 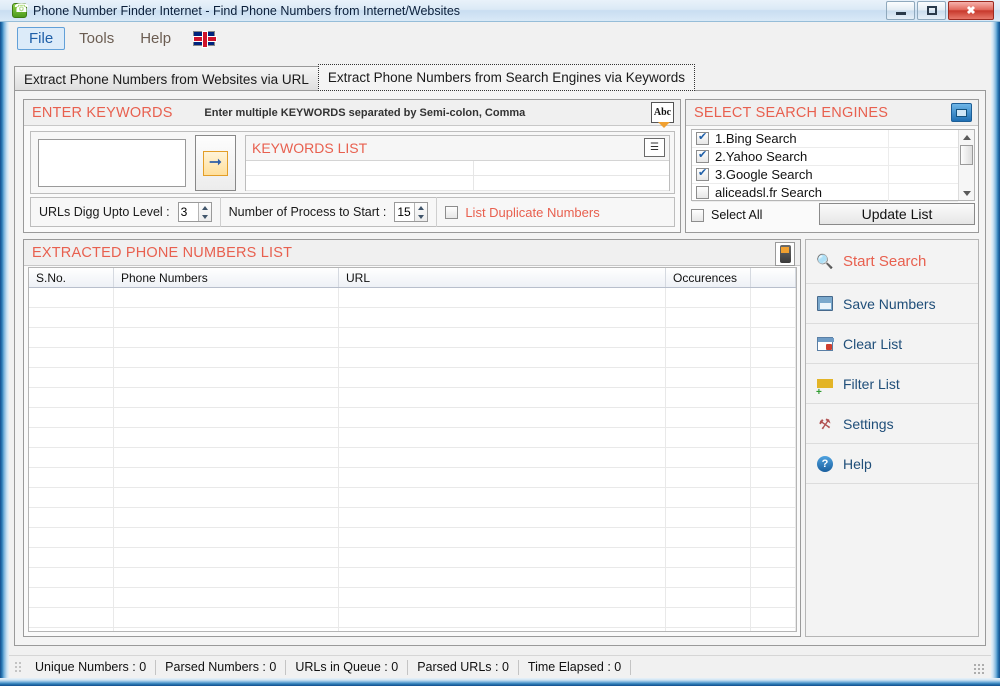 What do you see at coordinates (961, 112) in the screenshot?
I see `window-expand-icon` at bounding box center [961, 112].